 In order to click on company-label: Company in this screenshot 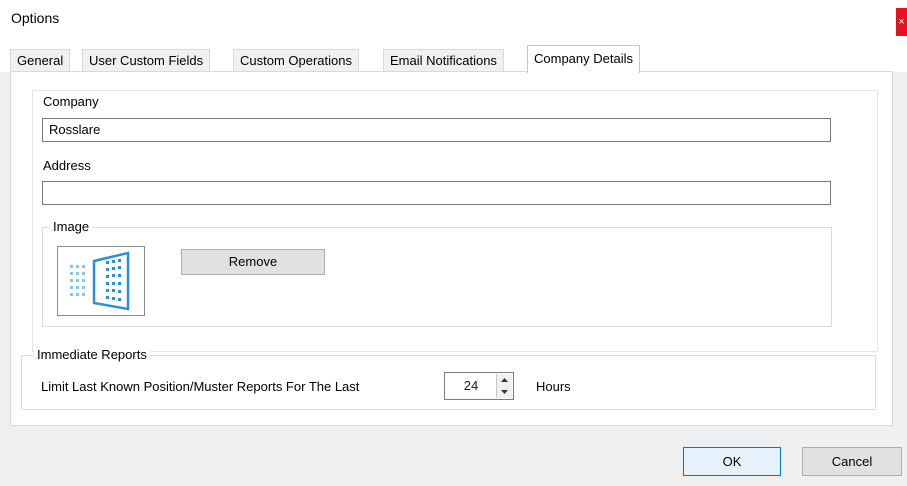, I will do `click(71, 101)`.